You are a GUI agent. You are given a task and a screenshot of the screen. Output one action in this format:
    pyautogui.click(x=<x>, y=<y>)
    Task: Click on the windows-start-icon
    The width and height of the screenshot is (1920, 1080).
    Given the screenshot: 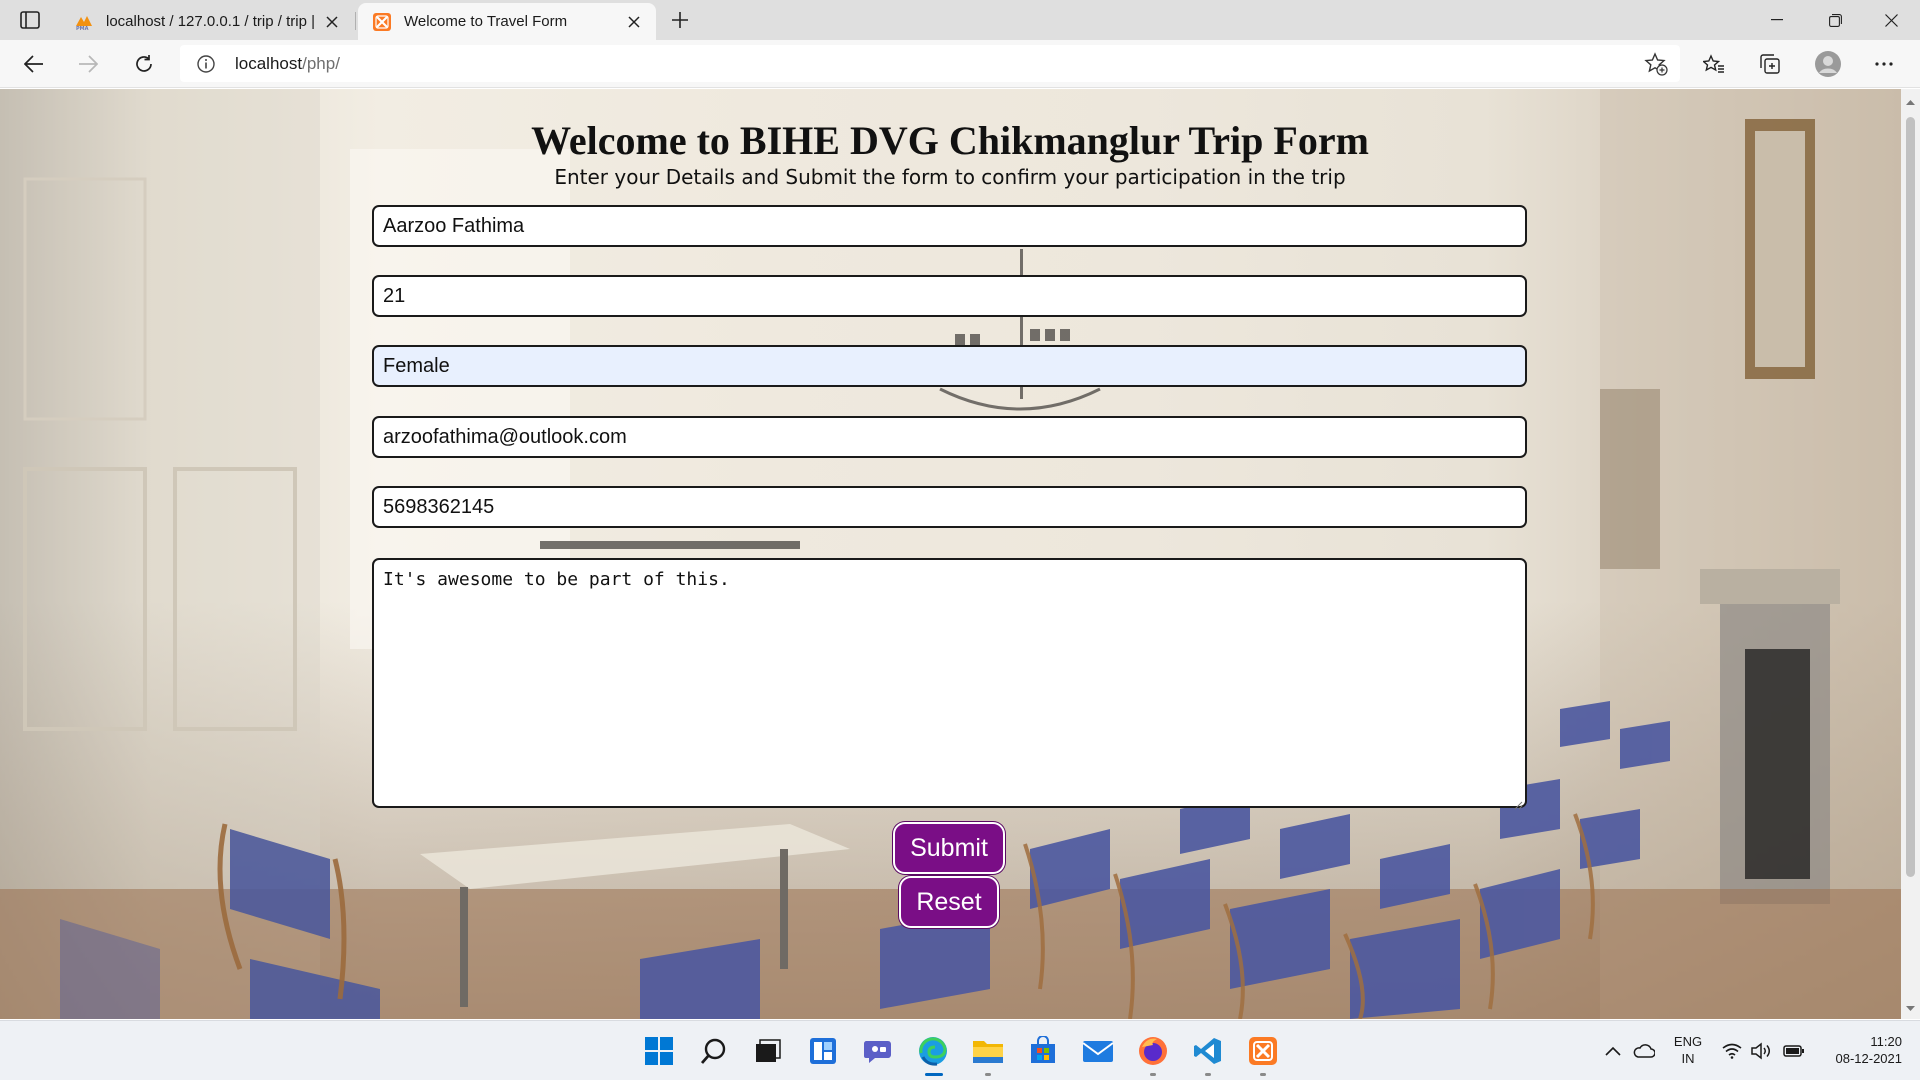 What is the action you would take?
    pyautogui.click(x=659, y=1051)
    